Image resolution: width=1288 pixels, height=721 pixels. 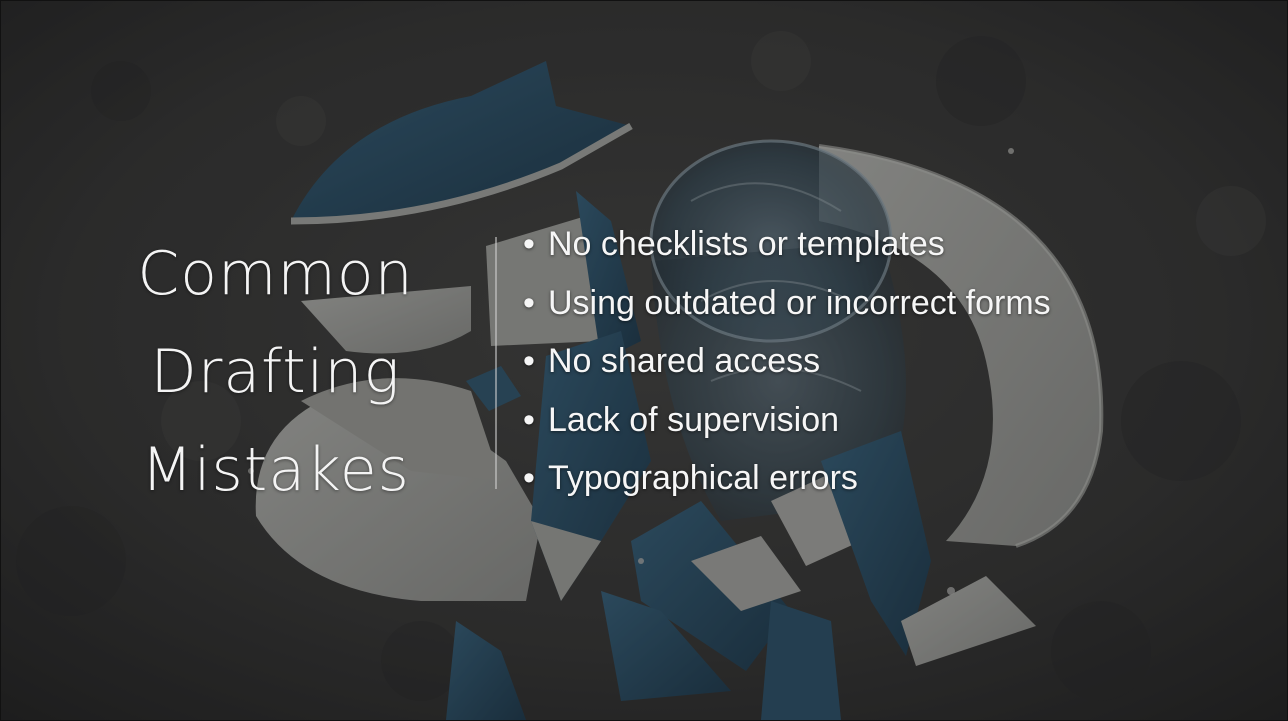 What do you see at coordinates (496, 363) in the screenshot?
I see `vertical-divider` at bounding box center [496, 363].